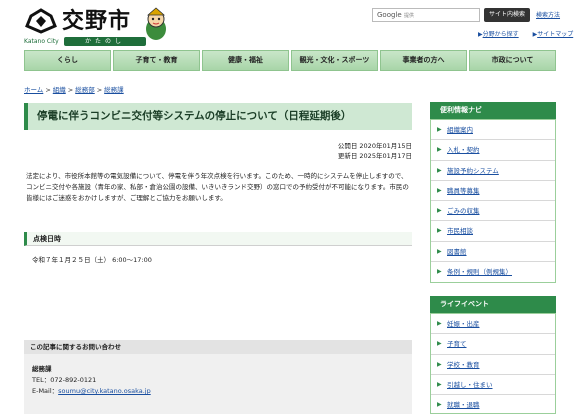 This screenshot has width=580, height=414. I want to click on contact-tel: TEL：072-892-0121, so click(64, 380).